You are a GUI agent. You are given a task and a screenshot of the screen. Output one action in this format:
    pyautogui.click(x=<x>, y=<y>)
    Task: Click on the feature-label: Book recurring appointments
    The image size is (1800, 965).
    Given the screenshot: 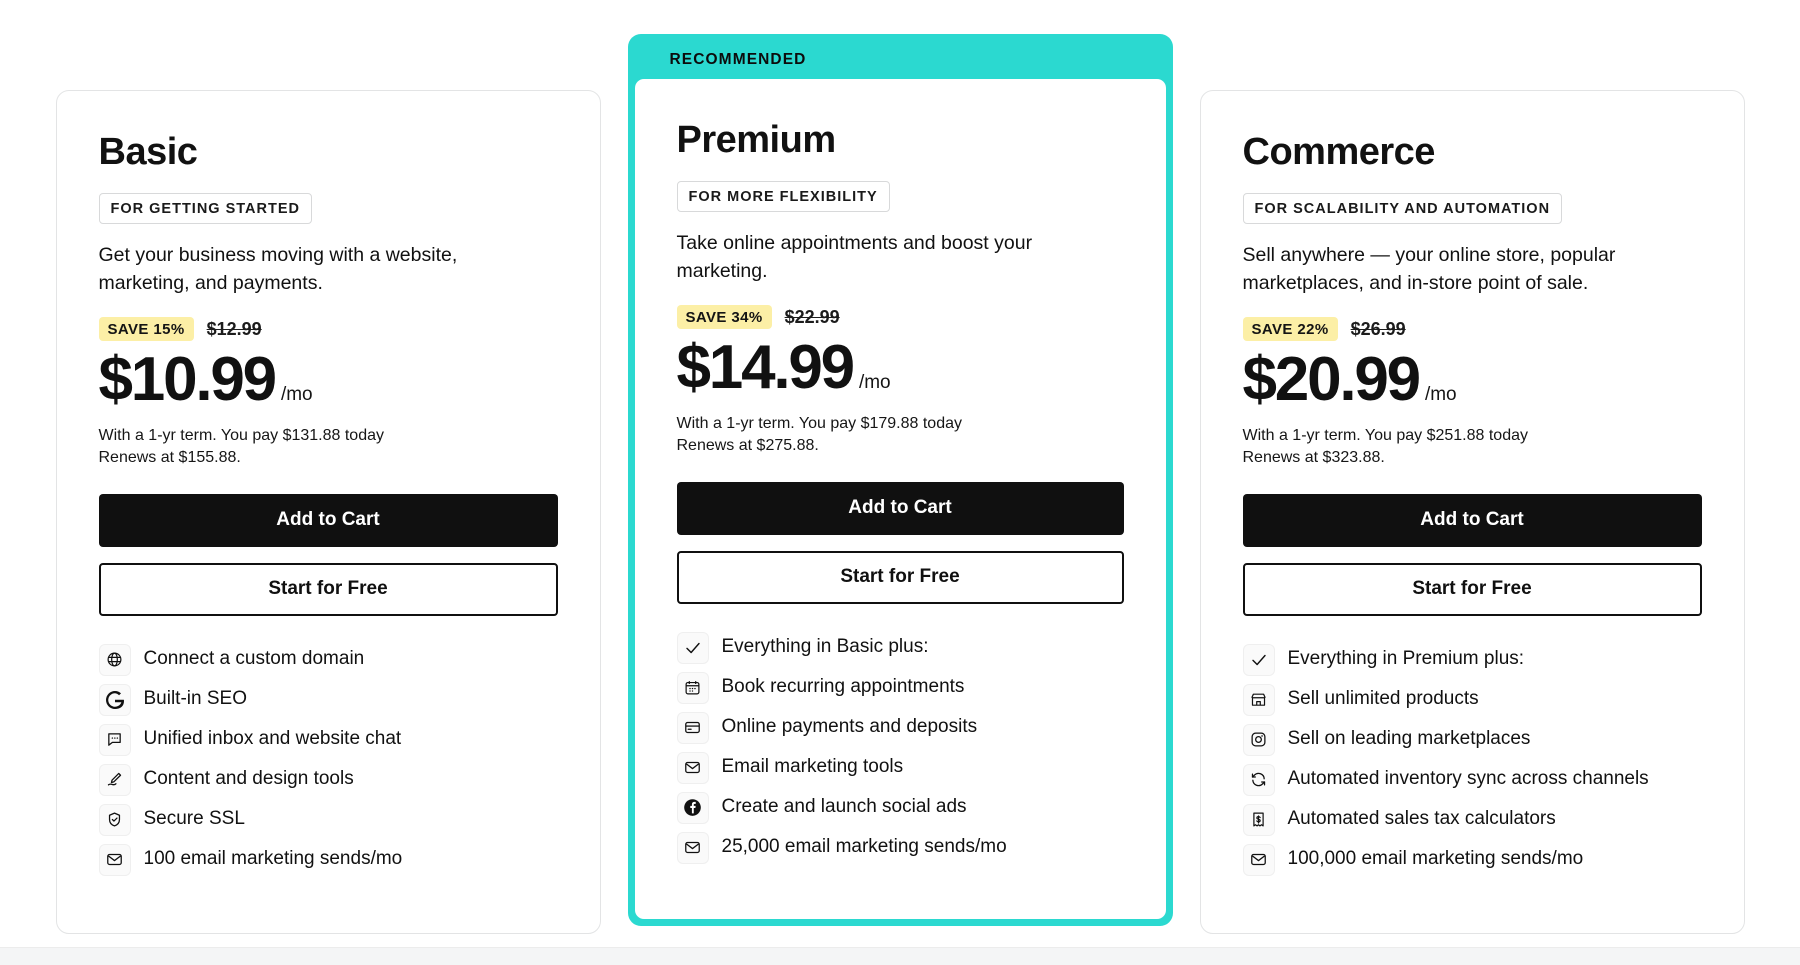 What is the action you would take?
    pyautogui.click(x=843, y=687)
    